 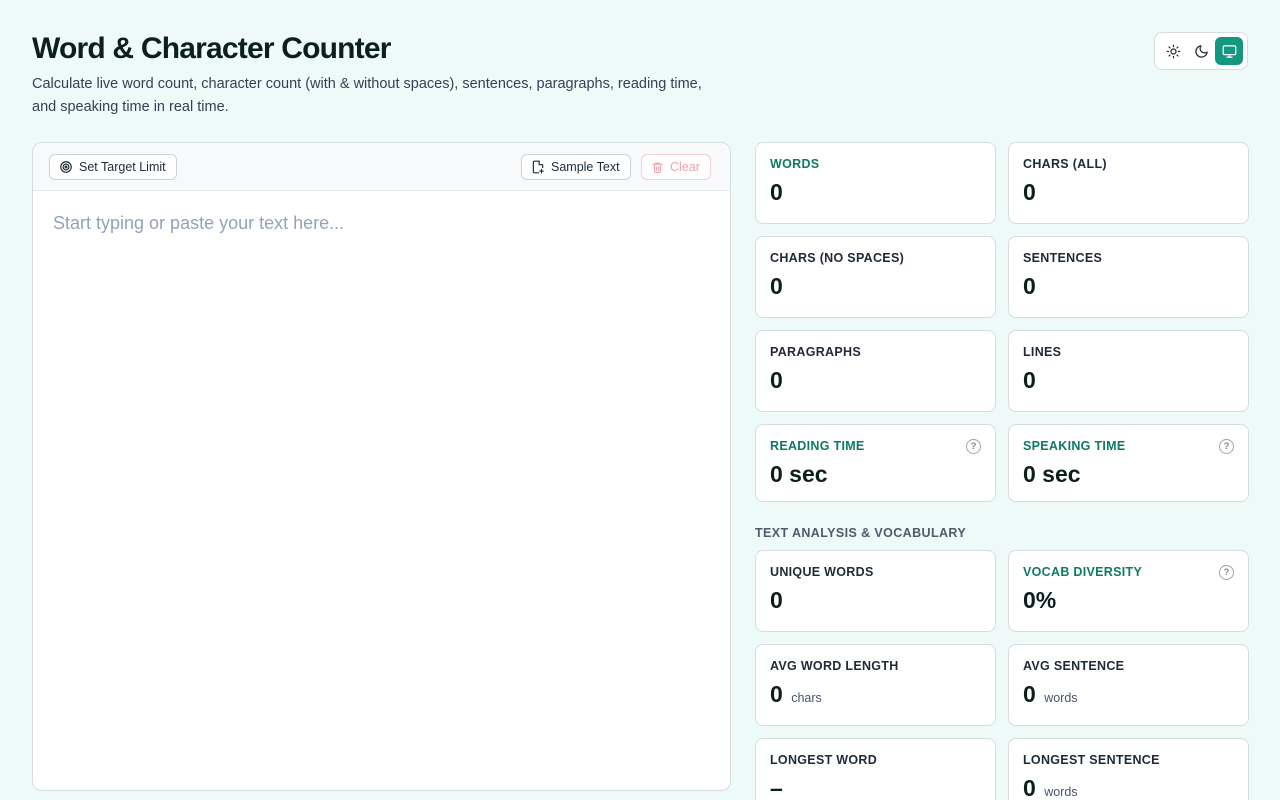 What do you see at coordinates (1065, 164) in the screenshot?
I see `stat-label: CHARS (ALL)` at bounding box center [1065, 164].